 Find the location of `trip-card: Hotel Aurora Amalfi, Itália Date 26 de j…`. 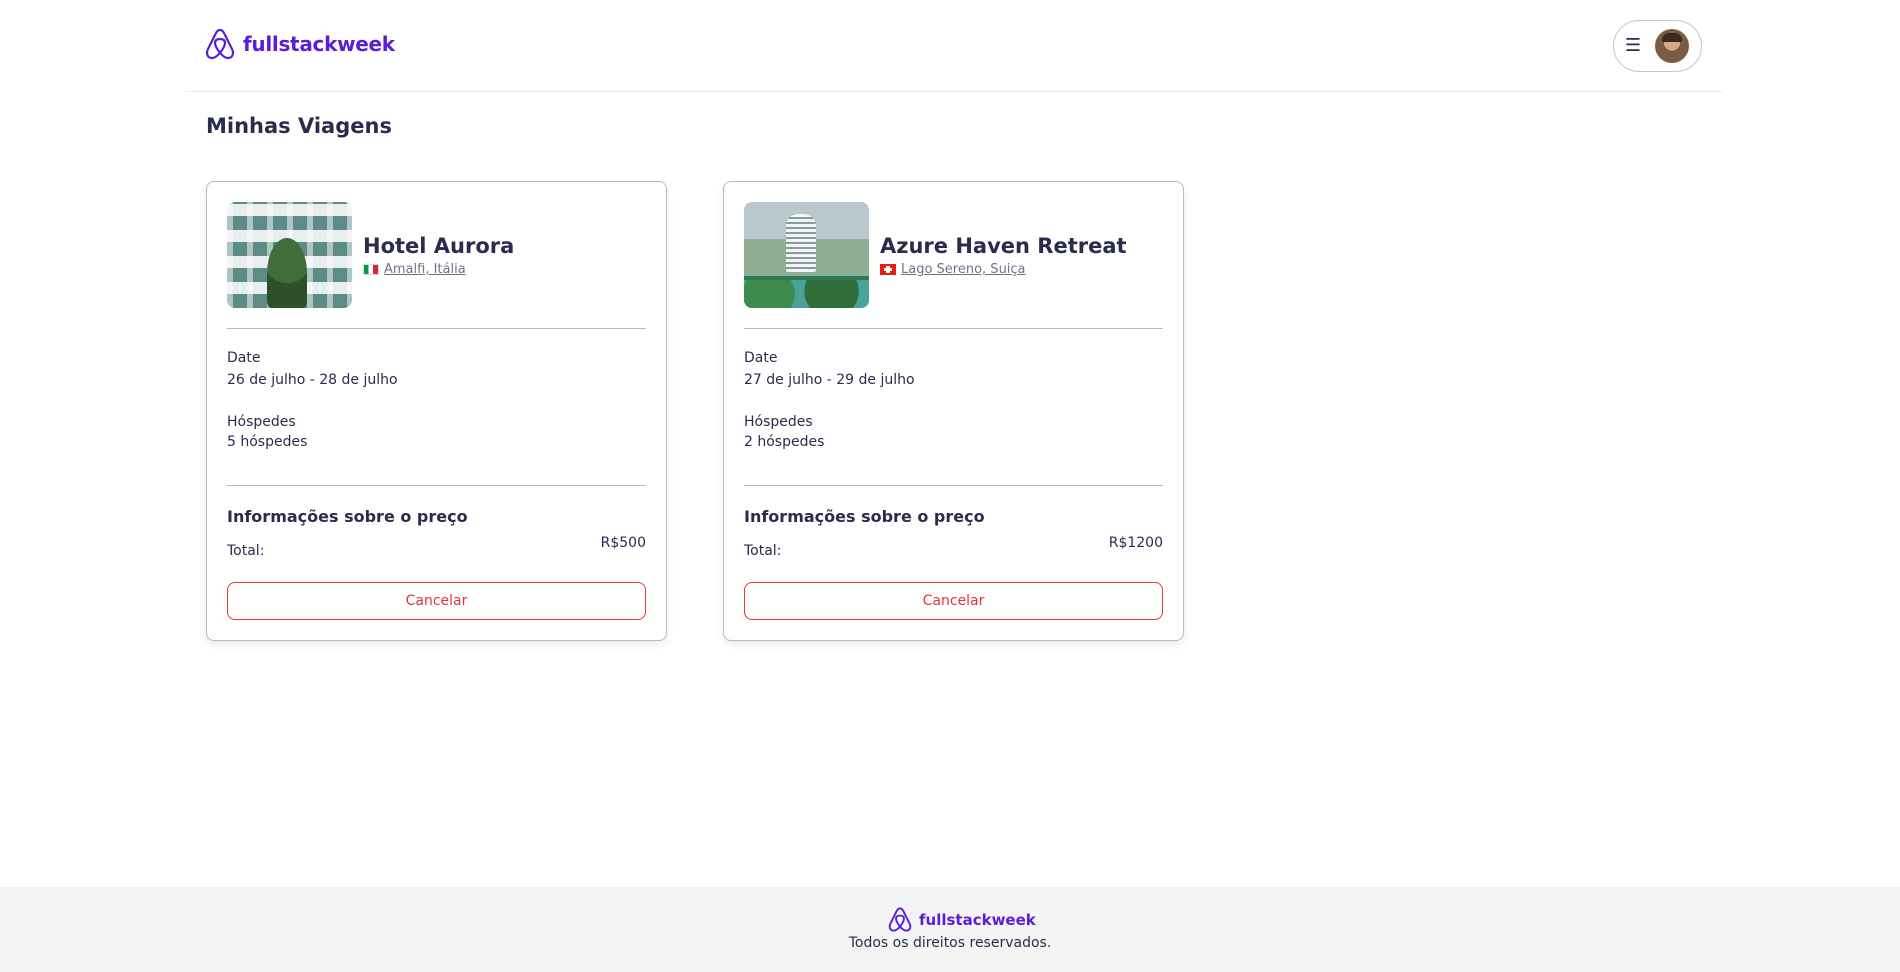

trip-card: Hotel Aurora Amalfi, Itália Date 26 de j… is located at coordinates (436, 411).